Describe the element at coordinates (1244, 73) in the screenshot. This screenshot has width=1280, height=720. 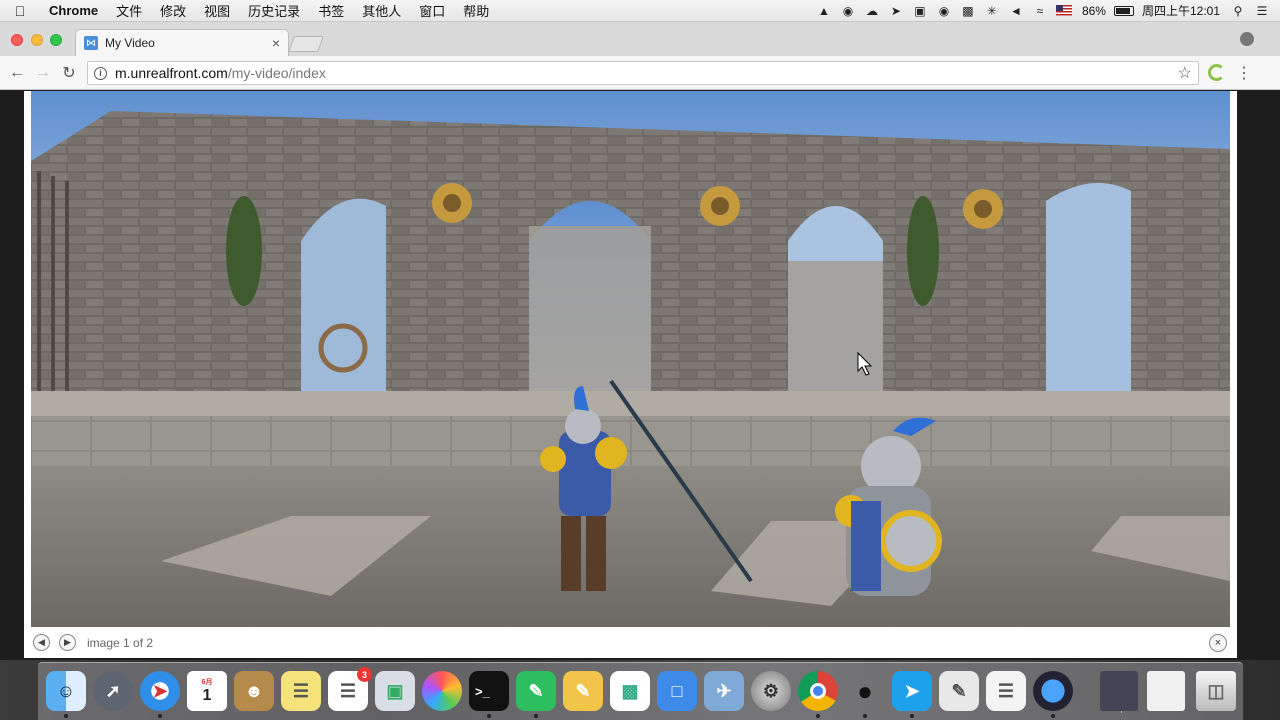
I see `chrome-menu-icon: ⋮` at that location.